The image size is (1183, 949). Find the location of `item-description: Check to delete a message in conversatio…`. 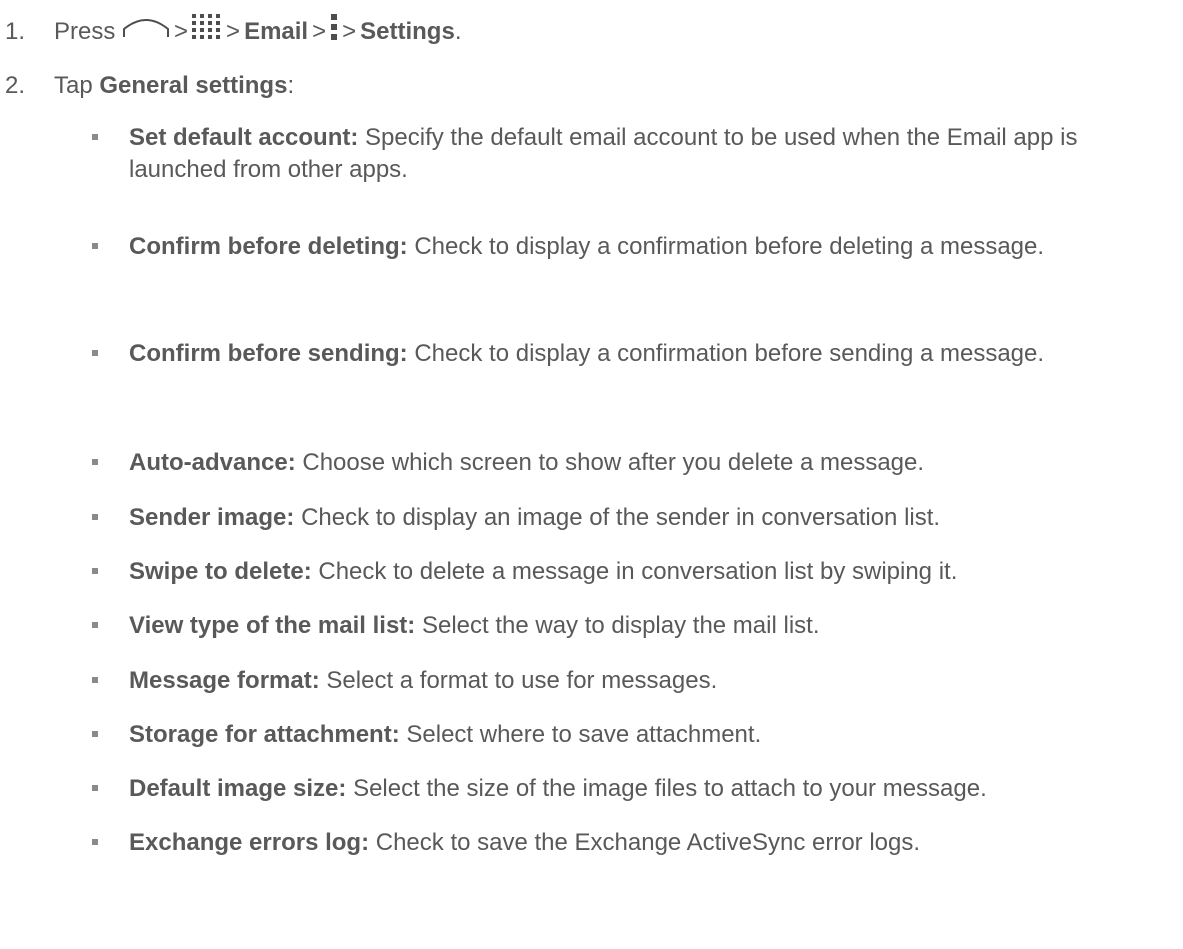

item-description: Check to delete a message in conversatio… is located at coordinates (638, 571).